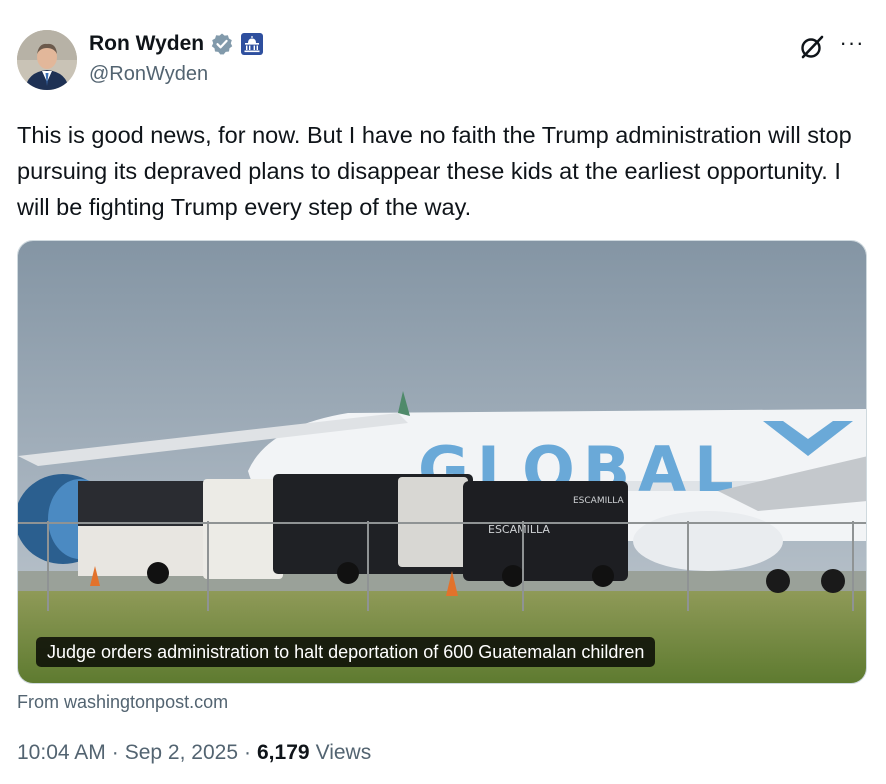 Image resolution: width=886 pixels, height=784 pixels. I want to click on verified-badge-icon, so click(222, 44).